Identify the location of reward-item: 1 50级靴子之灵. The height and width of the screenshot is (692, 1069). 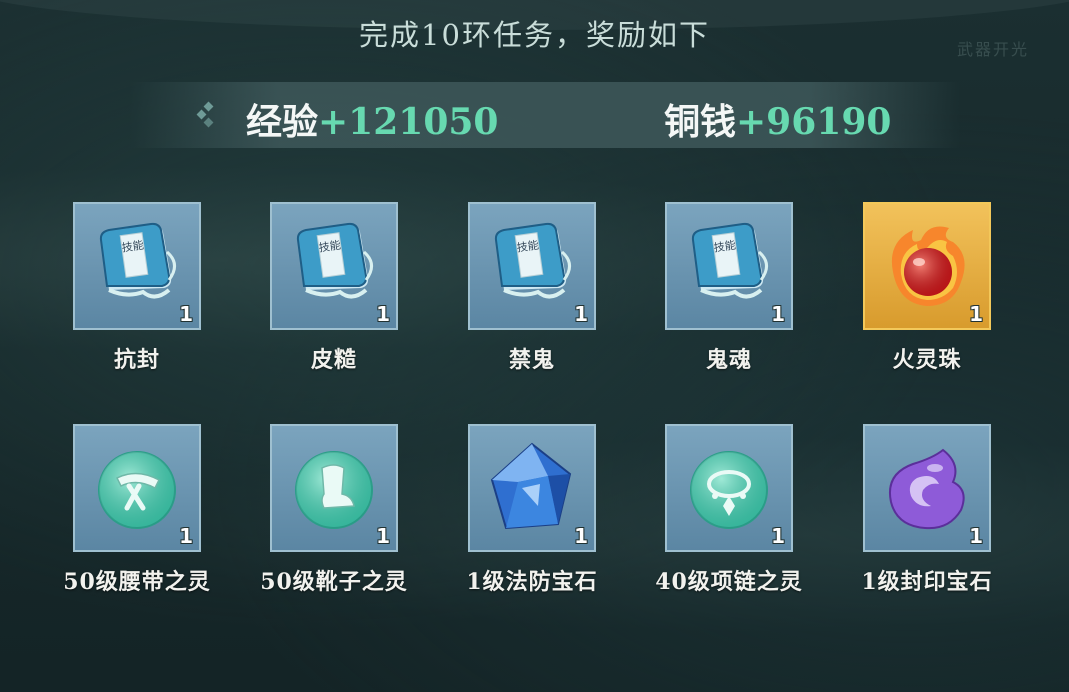
(307, 534).